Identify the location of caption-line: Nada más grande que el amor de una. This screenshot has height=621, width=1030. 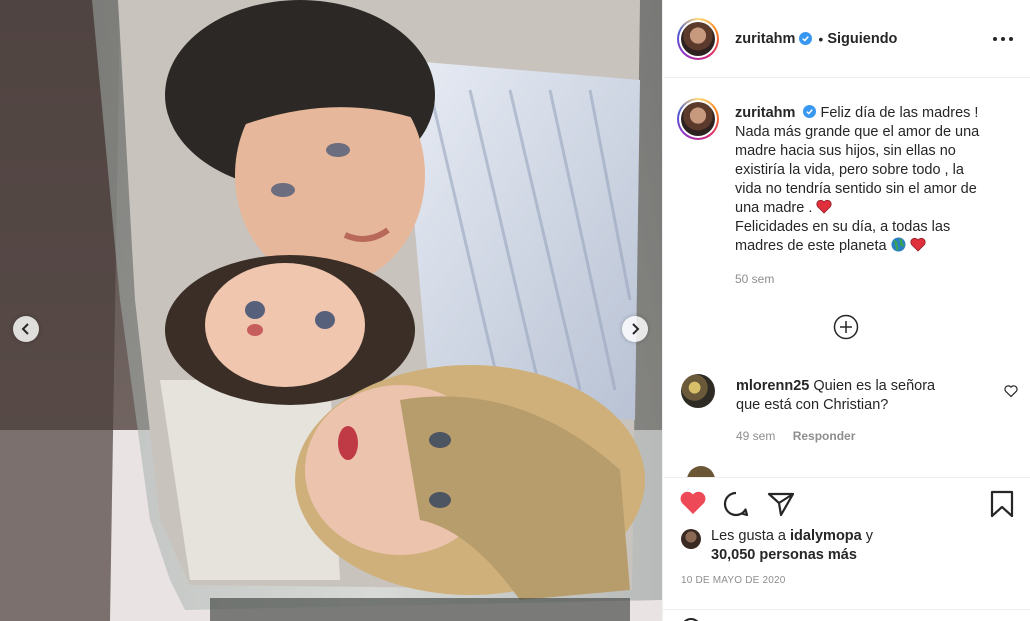
(857, 132).